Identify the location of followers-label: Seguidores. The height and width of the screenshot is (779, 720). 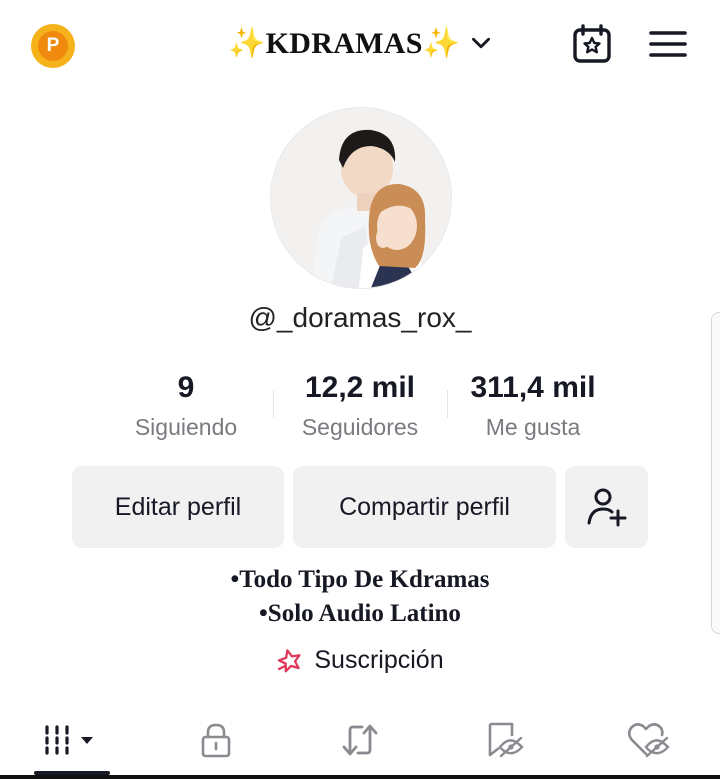
(360, 427).